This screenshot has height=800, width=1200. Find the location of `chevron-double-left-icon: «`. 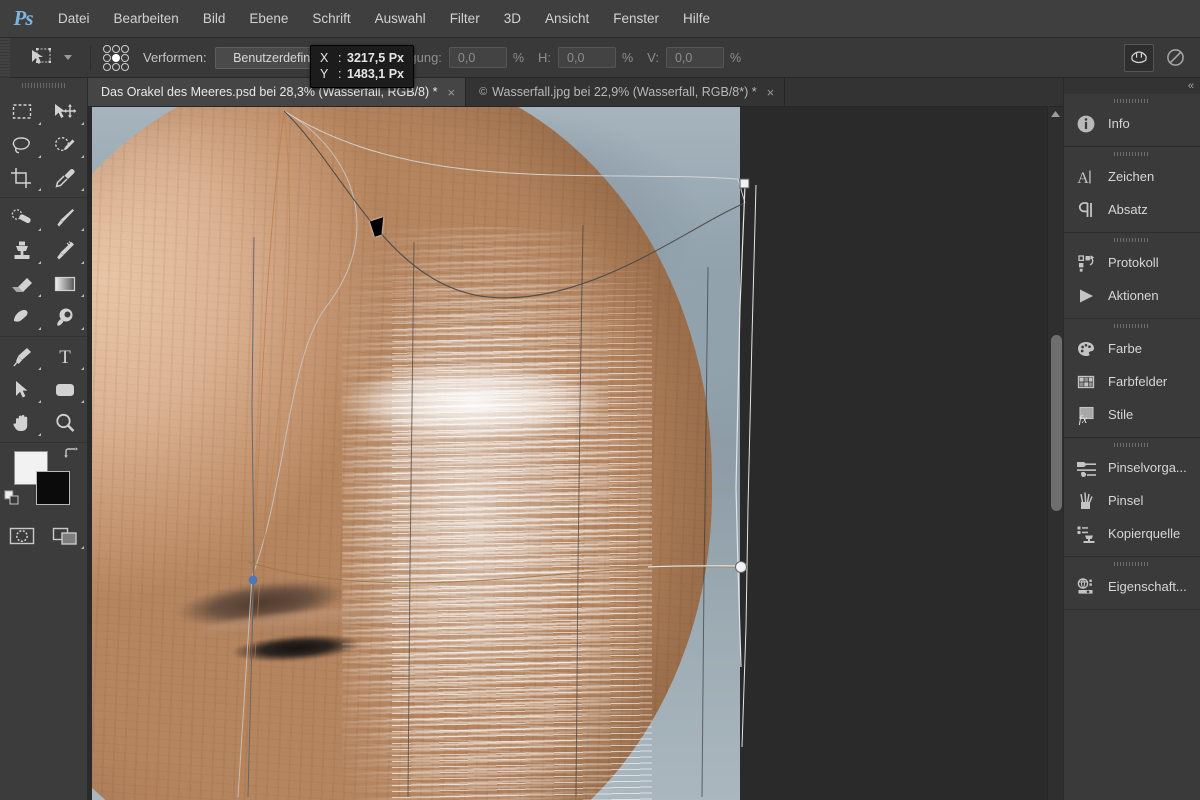

chevron-double-left-icon: « is located at coordinates (1191, 86).